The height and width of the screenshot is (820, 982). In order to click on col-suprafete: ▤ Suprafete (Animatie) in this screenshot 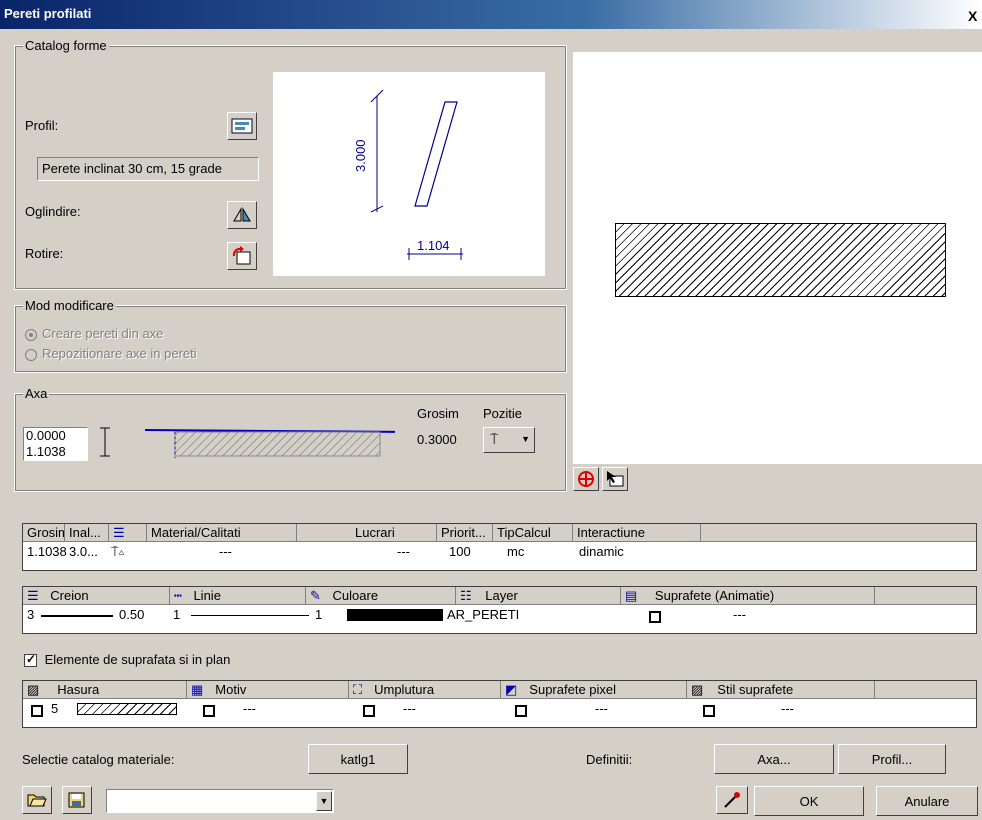, I will do `click(748, 596)`.